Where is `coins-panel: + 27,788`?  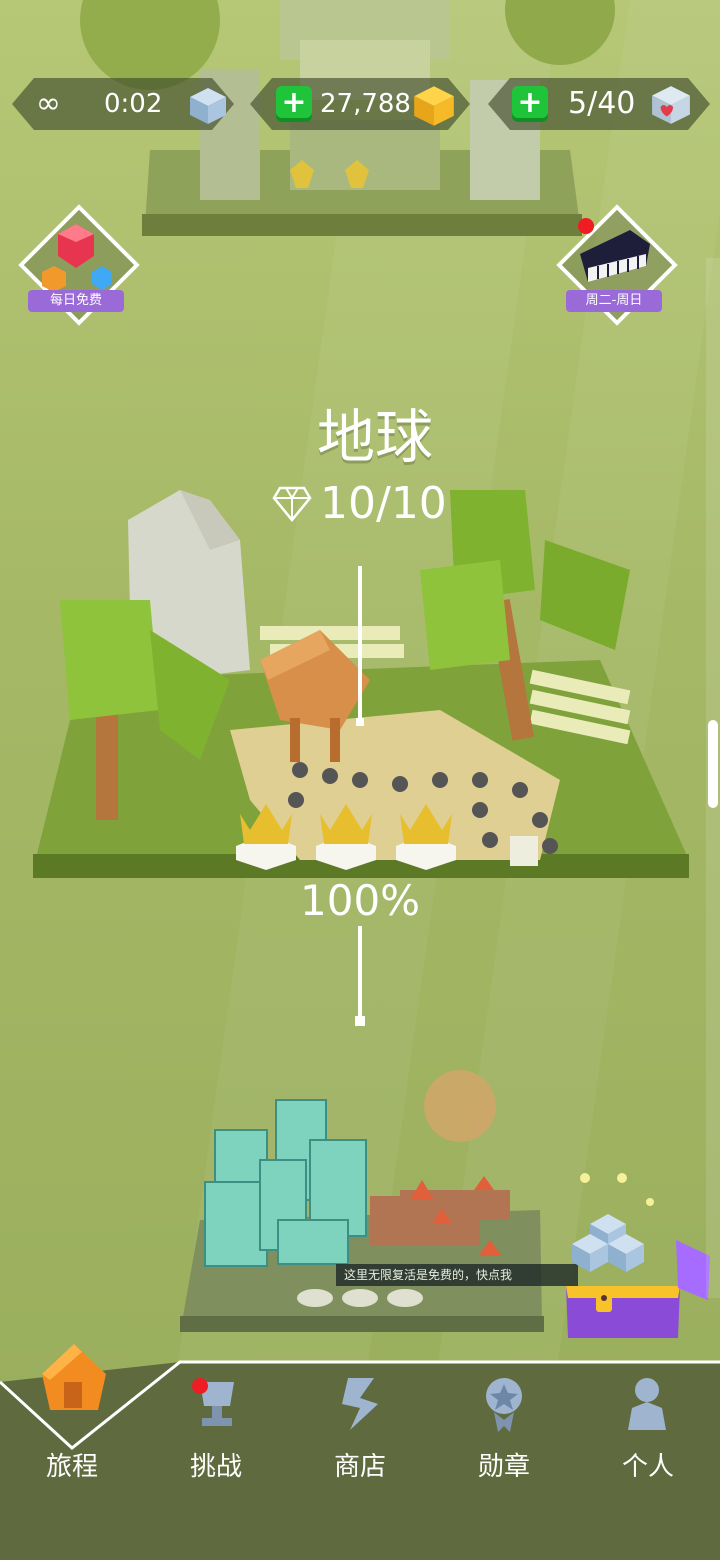
coins-panel: + 27,788 is located at coordinates (360, 104).